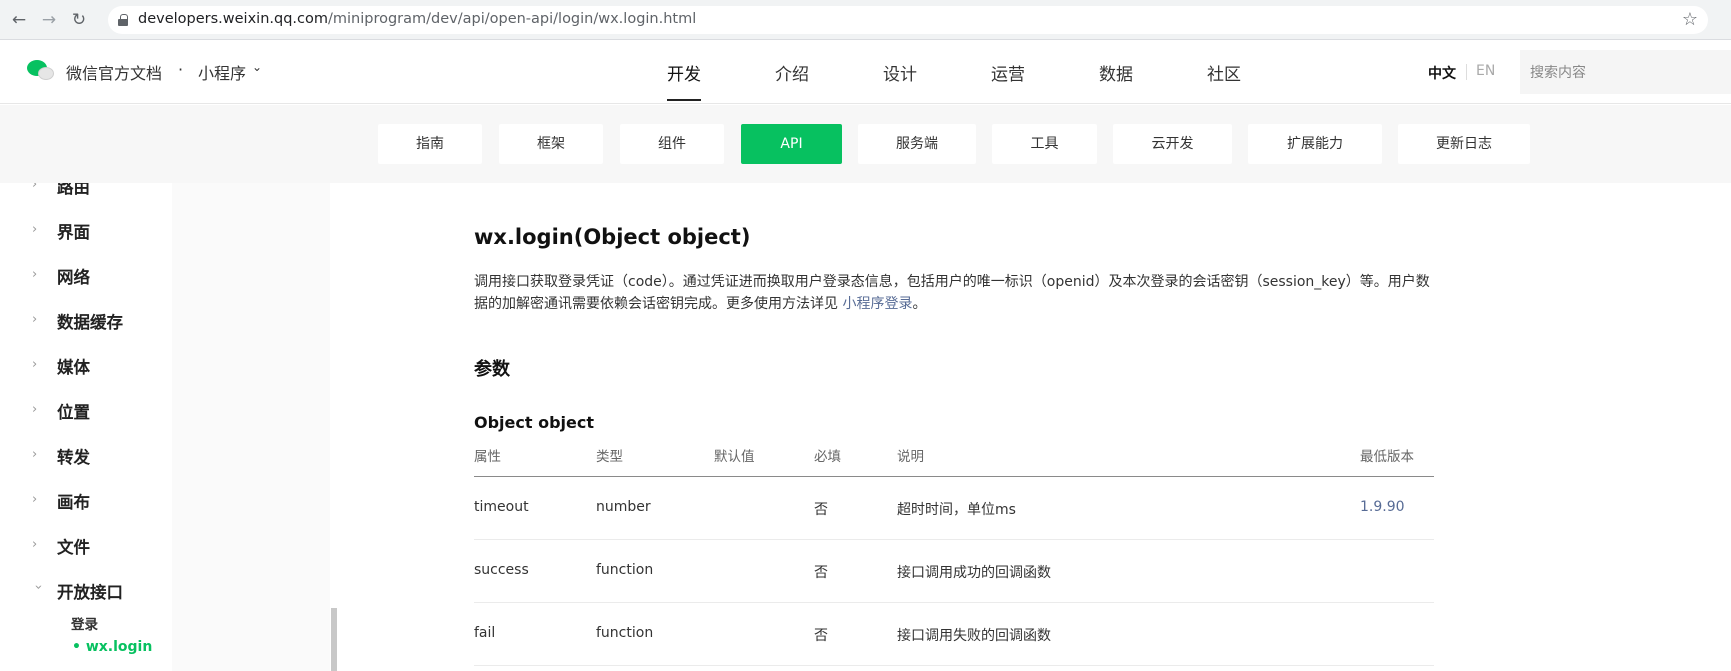 This screenshot has height=671, width=1731. I want to click on search-input, so click(1625, 72).